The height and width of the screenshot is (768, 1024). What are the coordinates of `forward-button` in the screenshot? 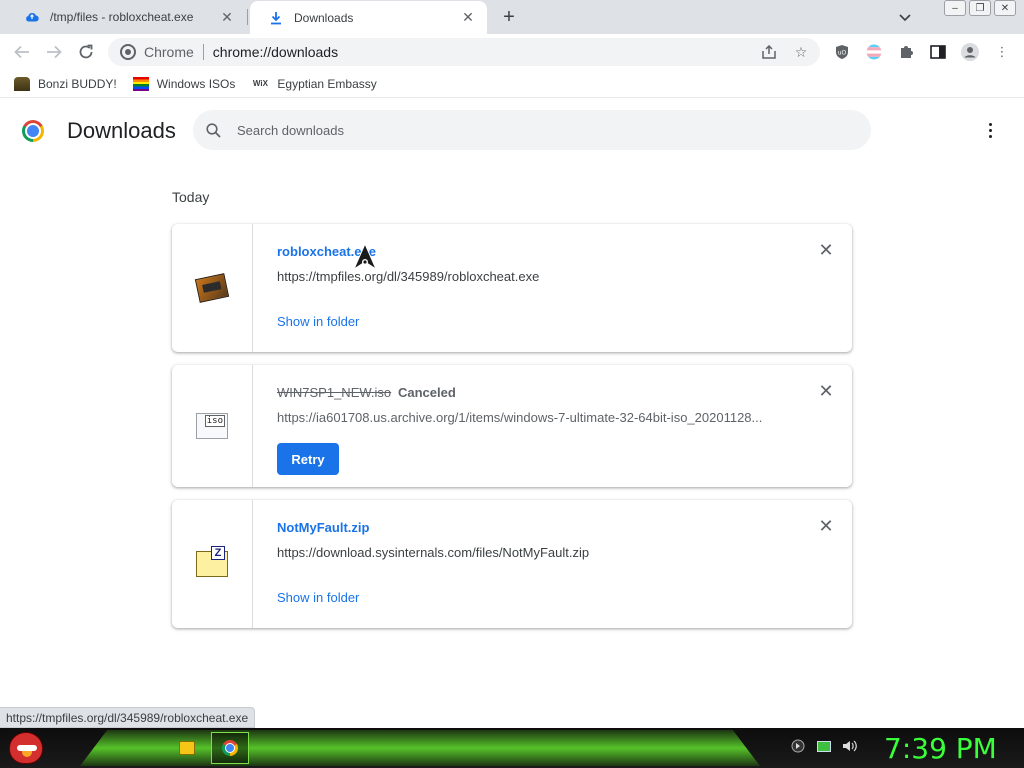 It's located at (54, 52).